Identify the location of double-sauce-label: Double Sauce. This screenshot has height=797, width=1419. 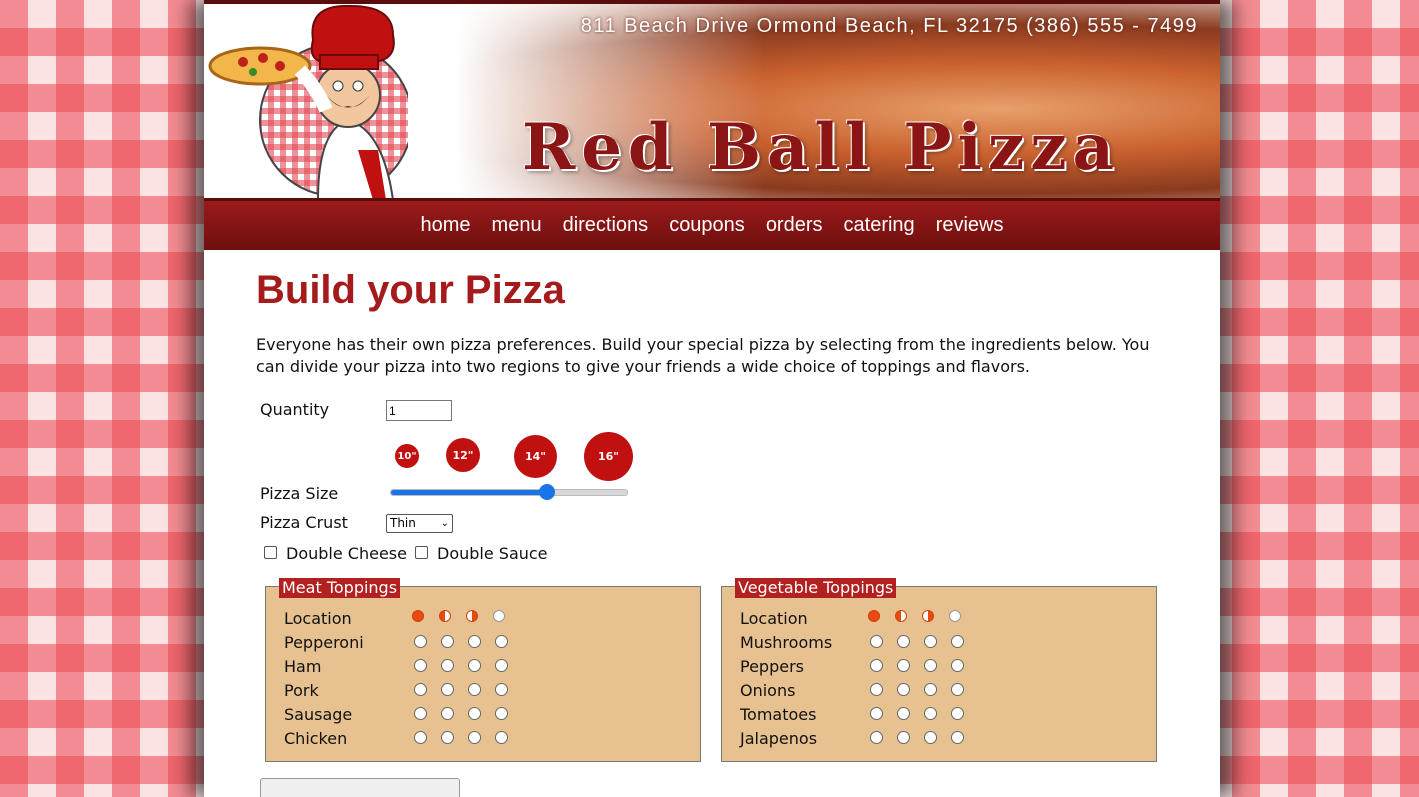
(492, 553).